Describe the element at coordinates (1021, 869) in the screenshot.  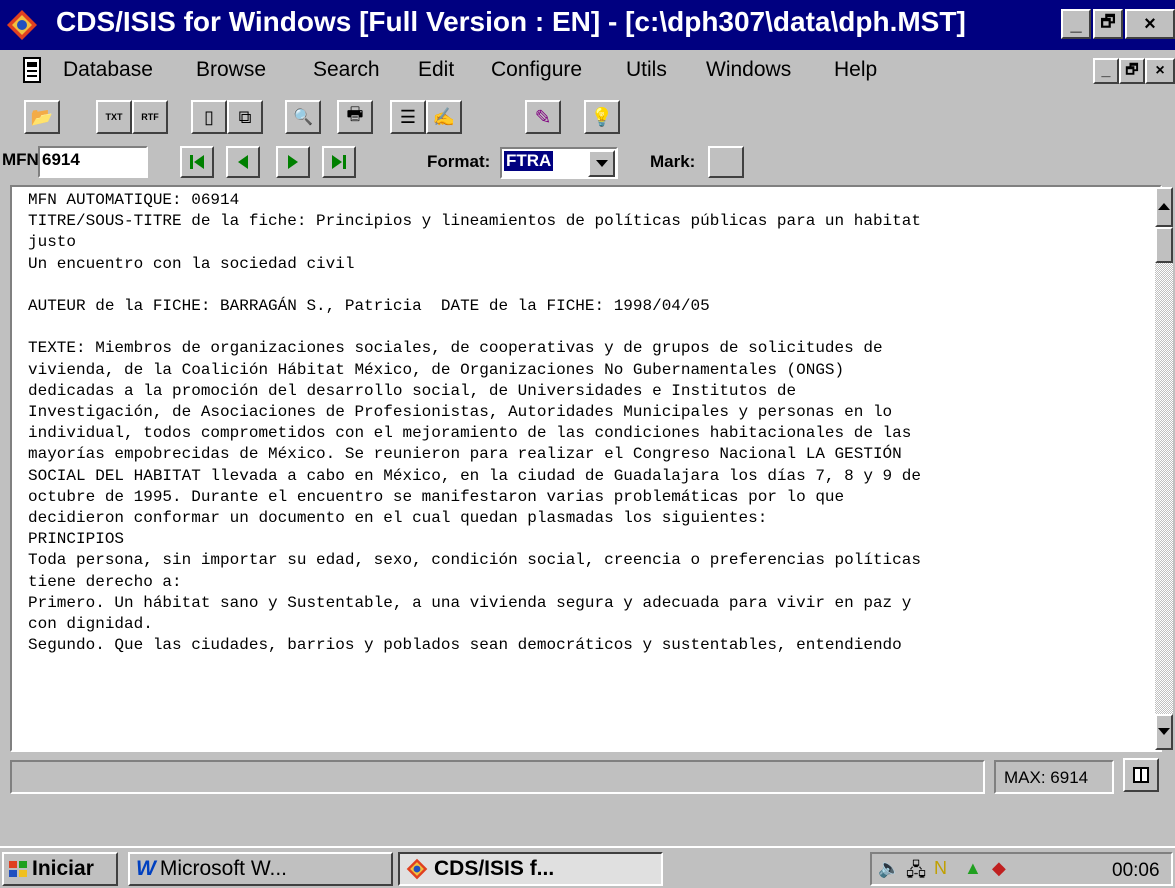
I see `system-tray: 🔈 🖧 N ▲ ◆ 00:06` at that location.